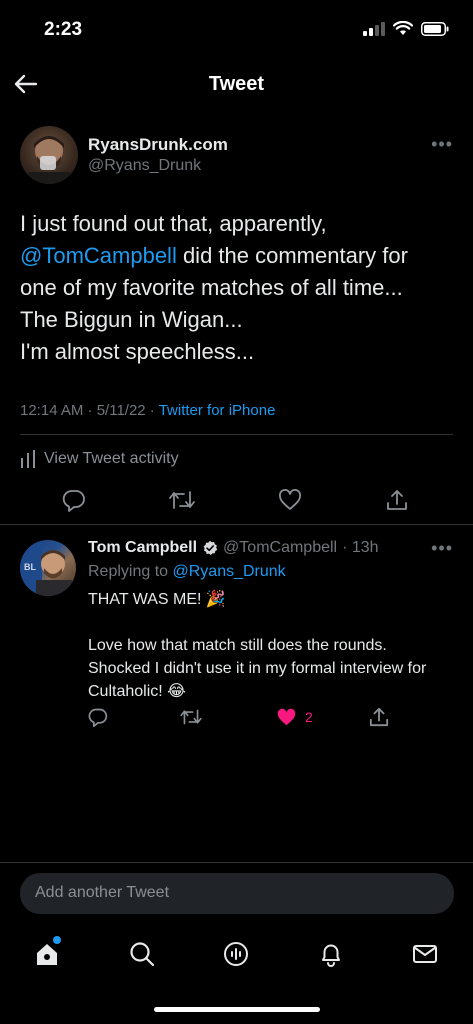 The height and width of the screenshot is (1024, 473). What do you see at coordinates (360, 547) in the screenshot?
I see `reply-age: · 13h` at bounding box center [360, 547].